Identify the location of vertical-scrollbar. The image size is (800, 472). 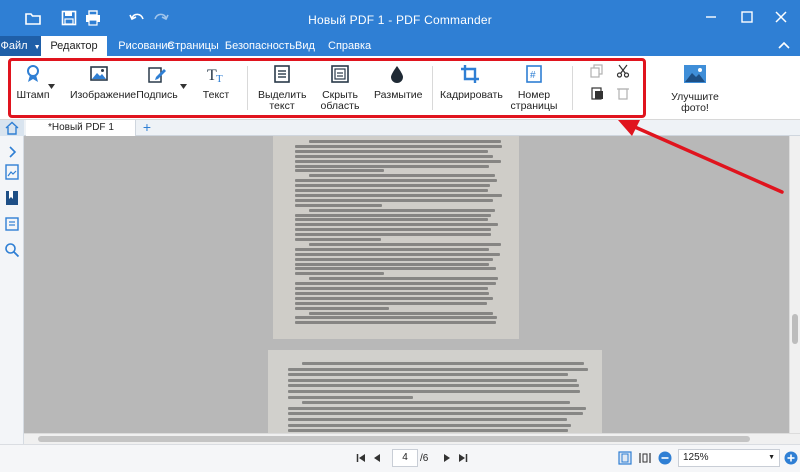
(794, 284).